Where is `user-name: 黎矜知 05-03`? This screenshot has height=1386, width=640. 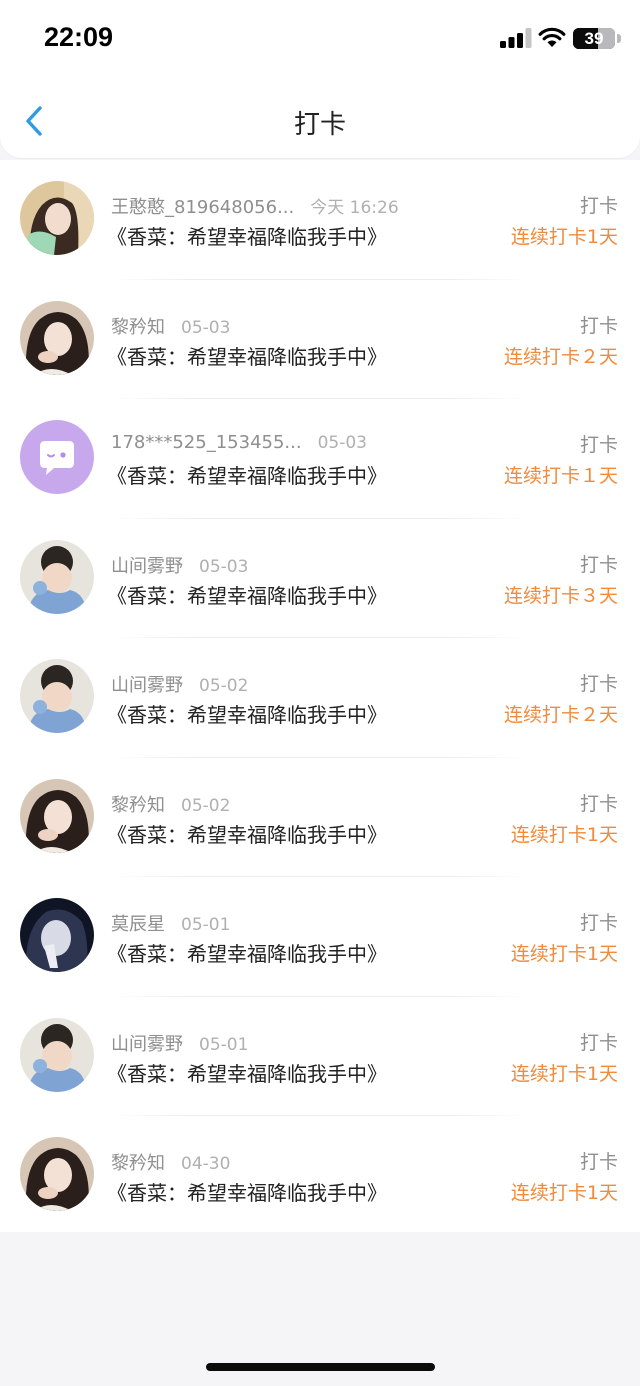 user-name: 黎矜知 05-03 is located at coordinates (170, 326).